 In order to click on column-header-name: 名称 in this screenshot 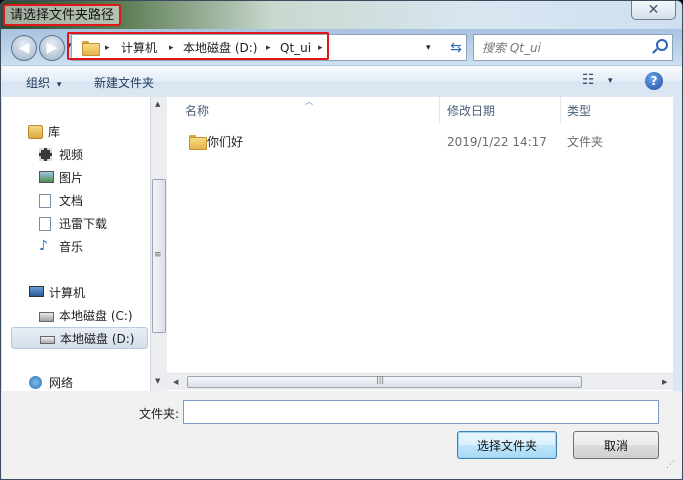, I will do `click(197, 110)`.